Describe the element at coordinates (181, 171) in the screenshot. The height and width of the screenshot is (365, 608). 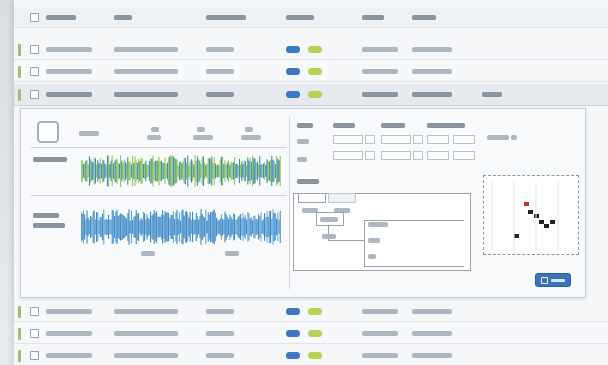
I see `waveform-top` at that location.